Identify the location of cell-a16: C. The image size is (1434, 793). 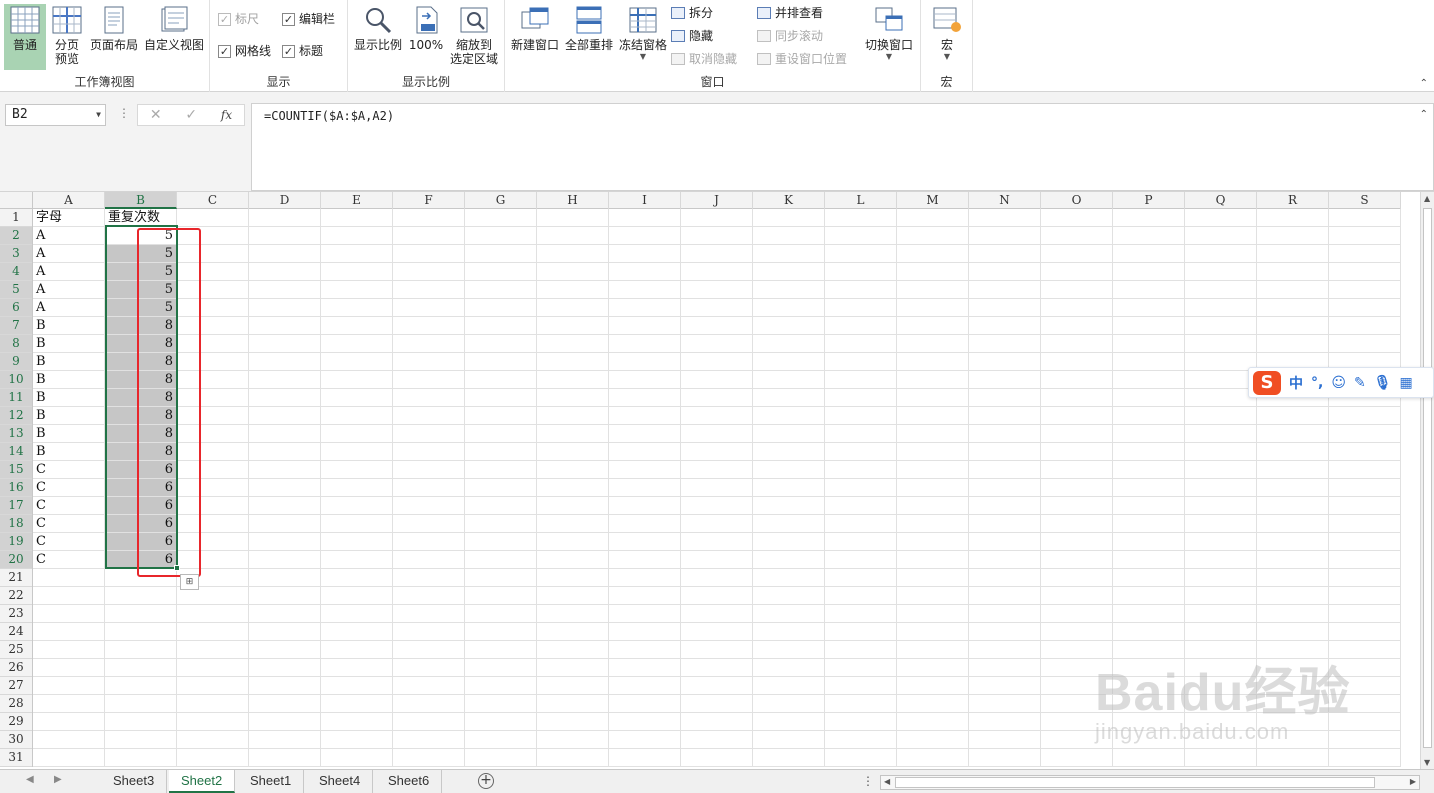
(69, 488).